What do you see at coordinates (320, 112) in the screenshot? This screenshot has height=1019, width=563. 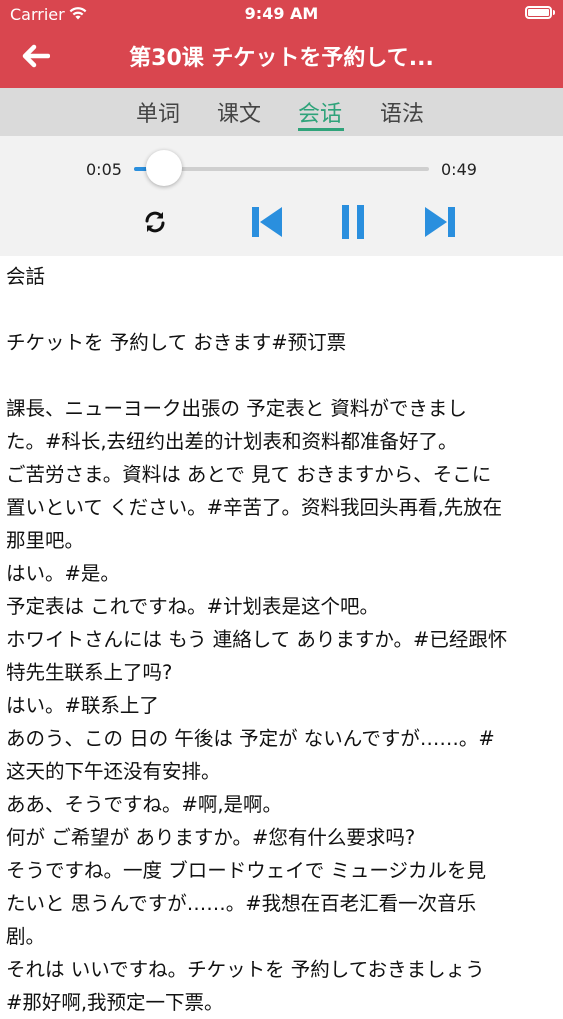 I see `tab-conversation: 会话` at bounding box center [320, 112].